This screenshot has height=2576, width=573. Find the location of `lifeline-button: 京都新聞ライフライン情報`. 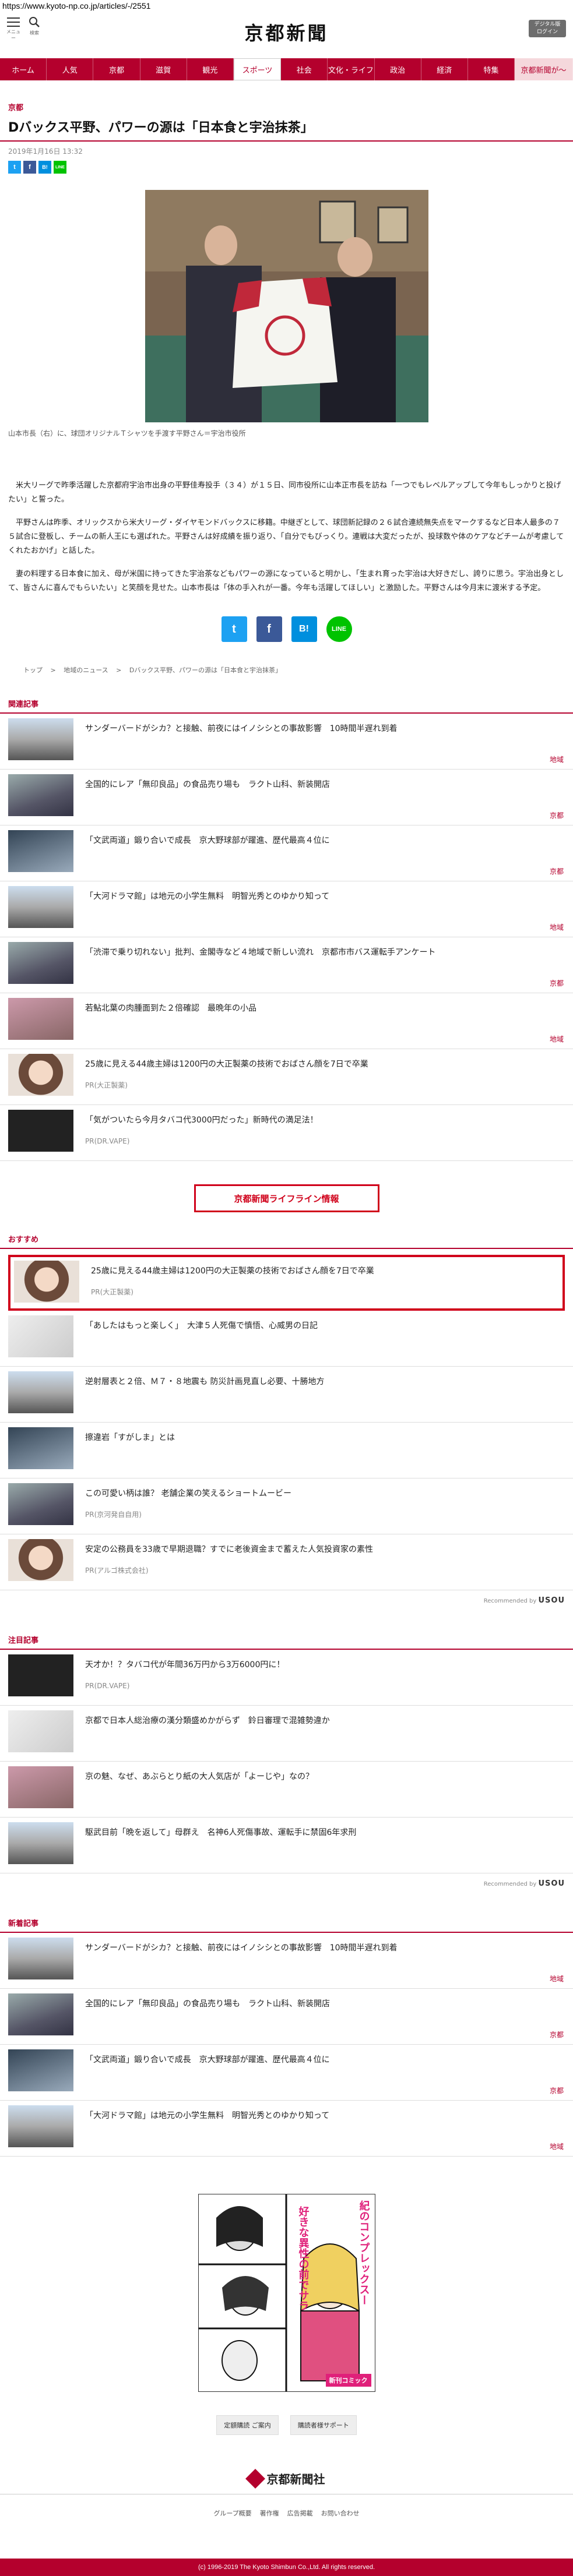

lifeline-button: 京都新聞ライフライン情報 is located at coordinates (286, 1198).